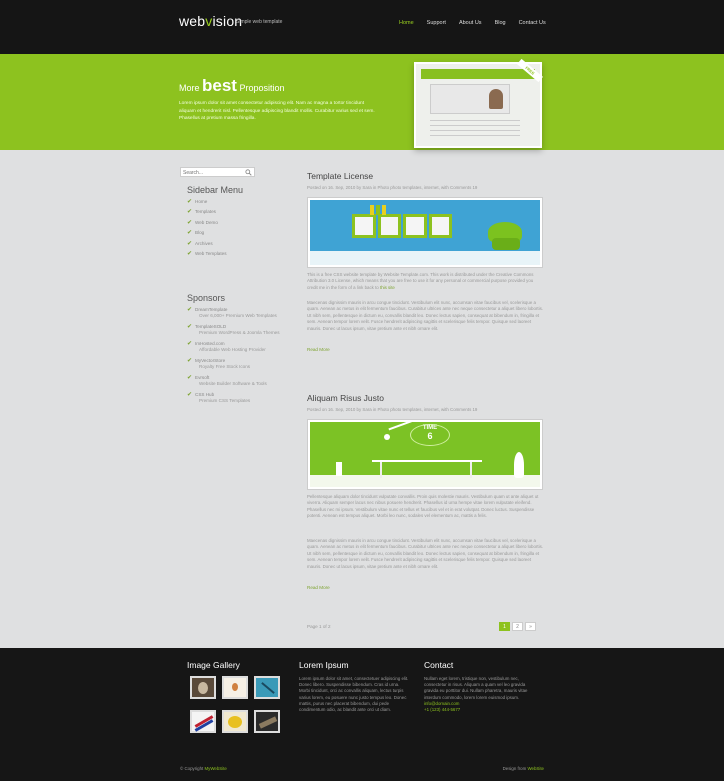 The width and height of the screenshot is (724, 781). Describe the element at coordinates (248, 172) in the screenshot. I see `search-icon` at that location.